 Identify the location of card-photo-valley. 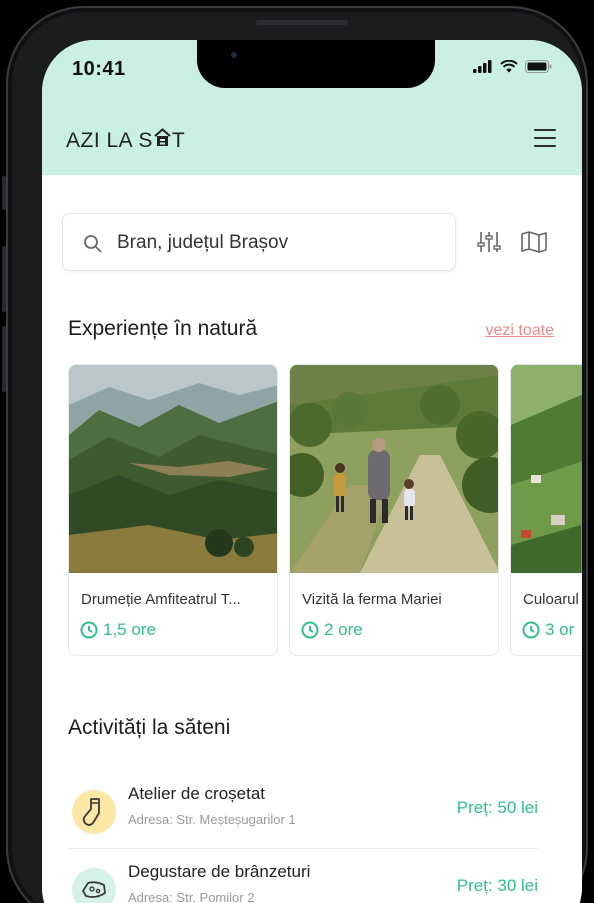
(173, 469).